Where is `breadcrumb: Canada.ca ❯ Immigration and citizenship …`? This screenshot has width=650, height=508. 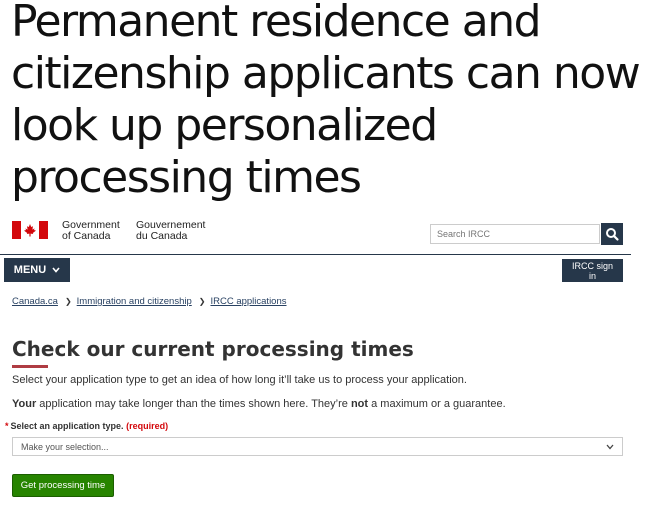 breadcrumb: Canada.ca ❯ Immigration and citizenship … is located at coordinates (149, 301).